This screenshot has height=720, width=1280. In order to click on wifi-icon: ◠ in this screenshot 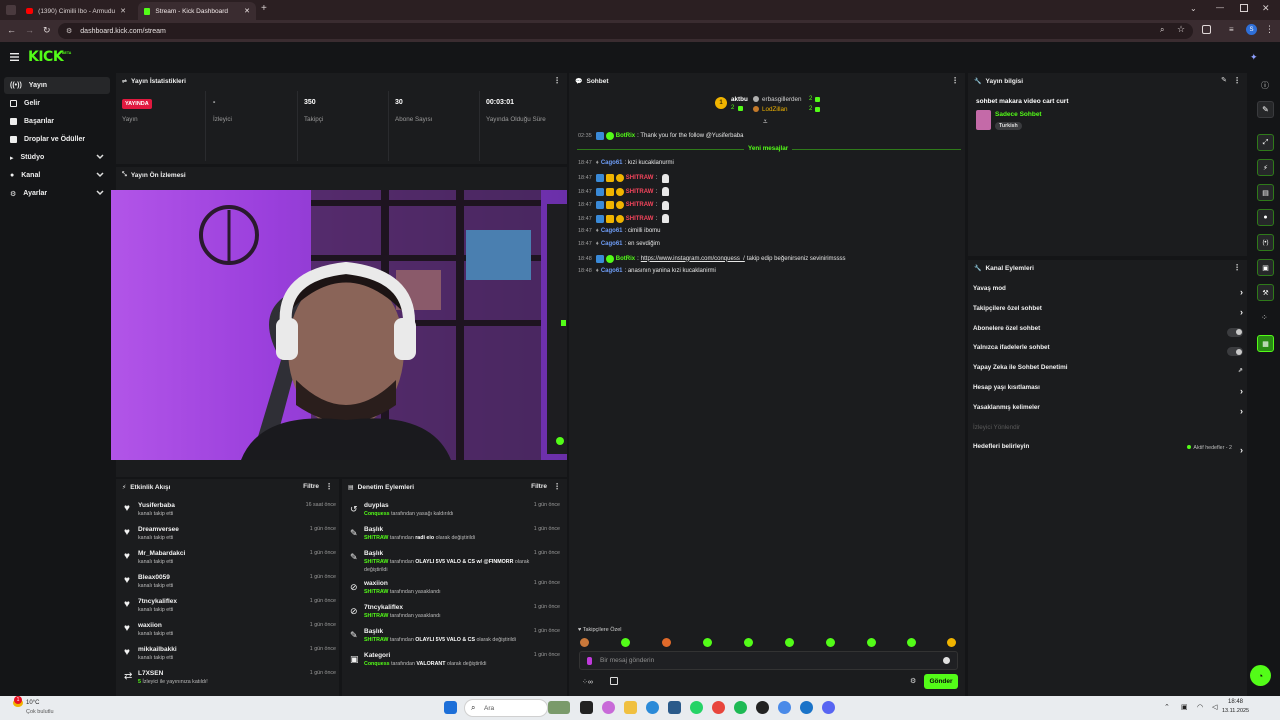, I will do `click(1200, 707)`.